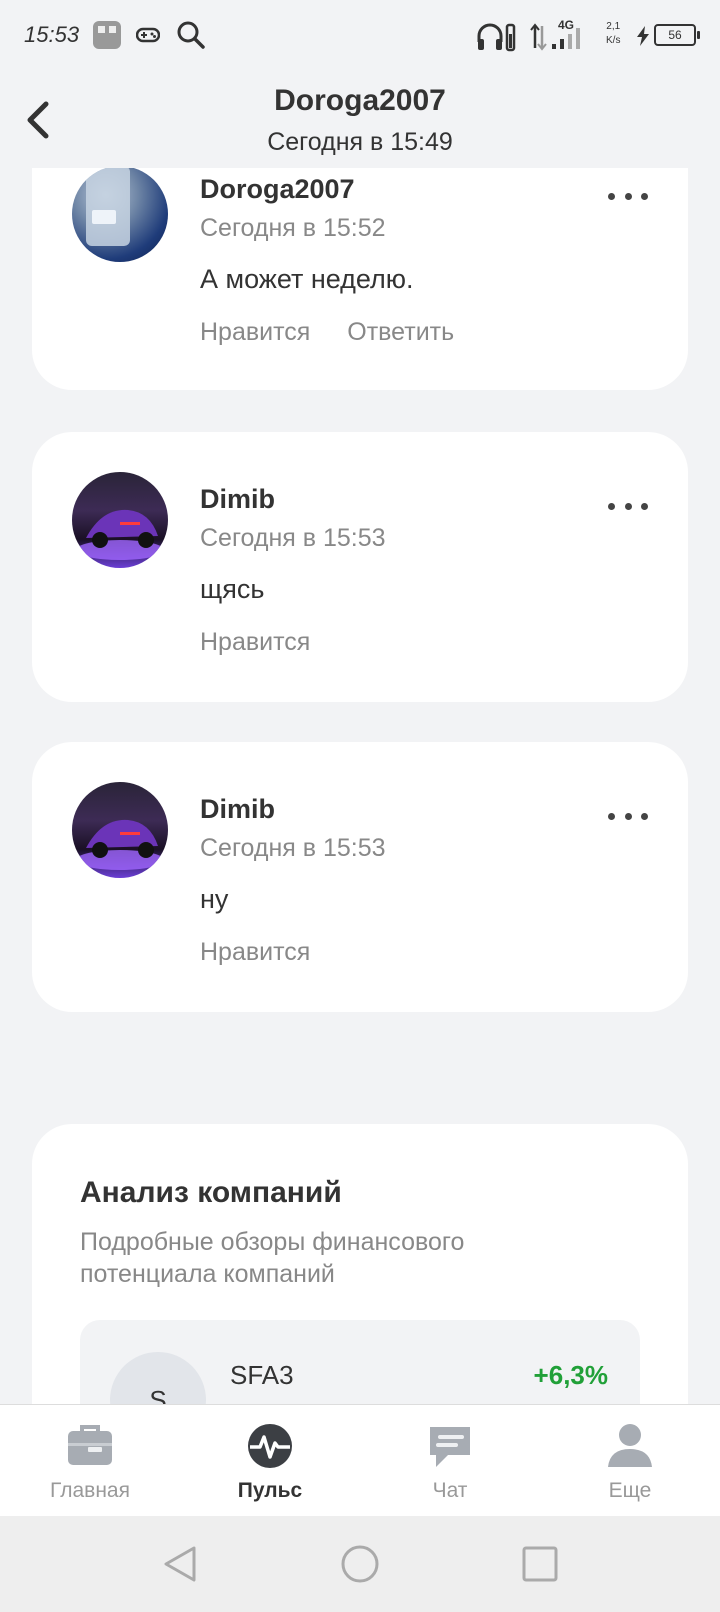  Describe the element at coordinates (342, 332) in the screenshot. I see `comment-actions: Нравится Ответить` at that location.